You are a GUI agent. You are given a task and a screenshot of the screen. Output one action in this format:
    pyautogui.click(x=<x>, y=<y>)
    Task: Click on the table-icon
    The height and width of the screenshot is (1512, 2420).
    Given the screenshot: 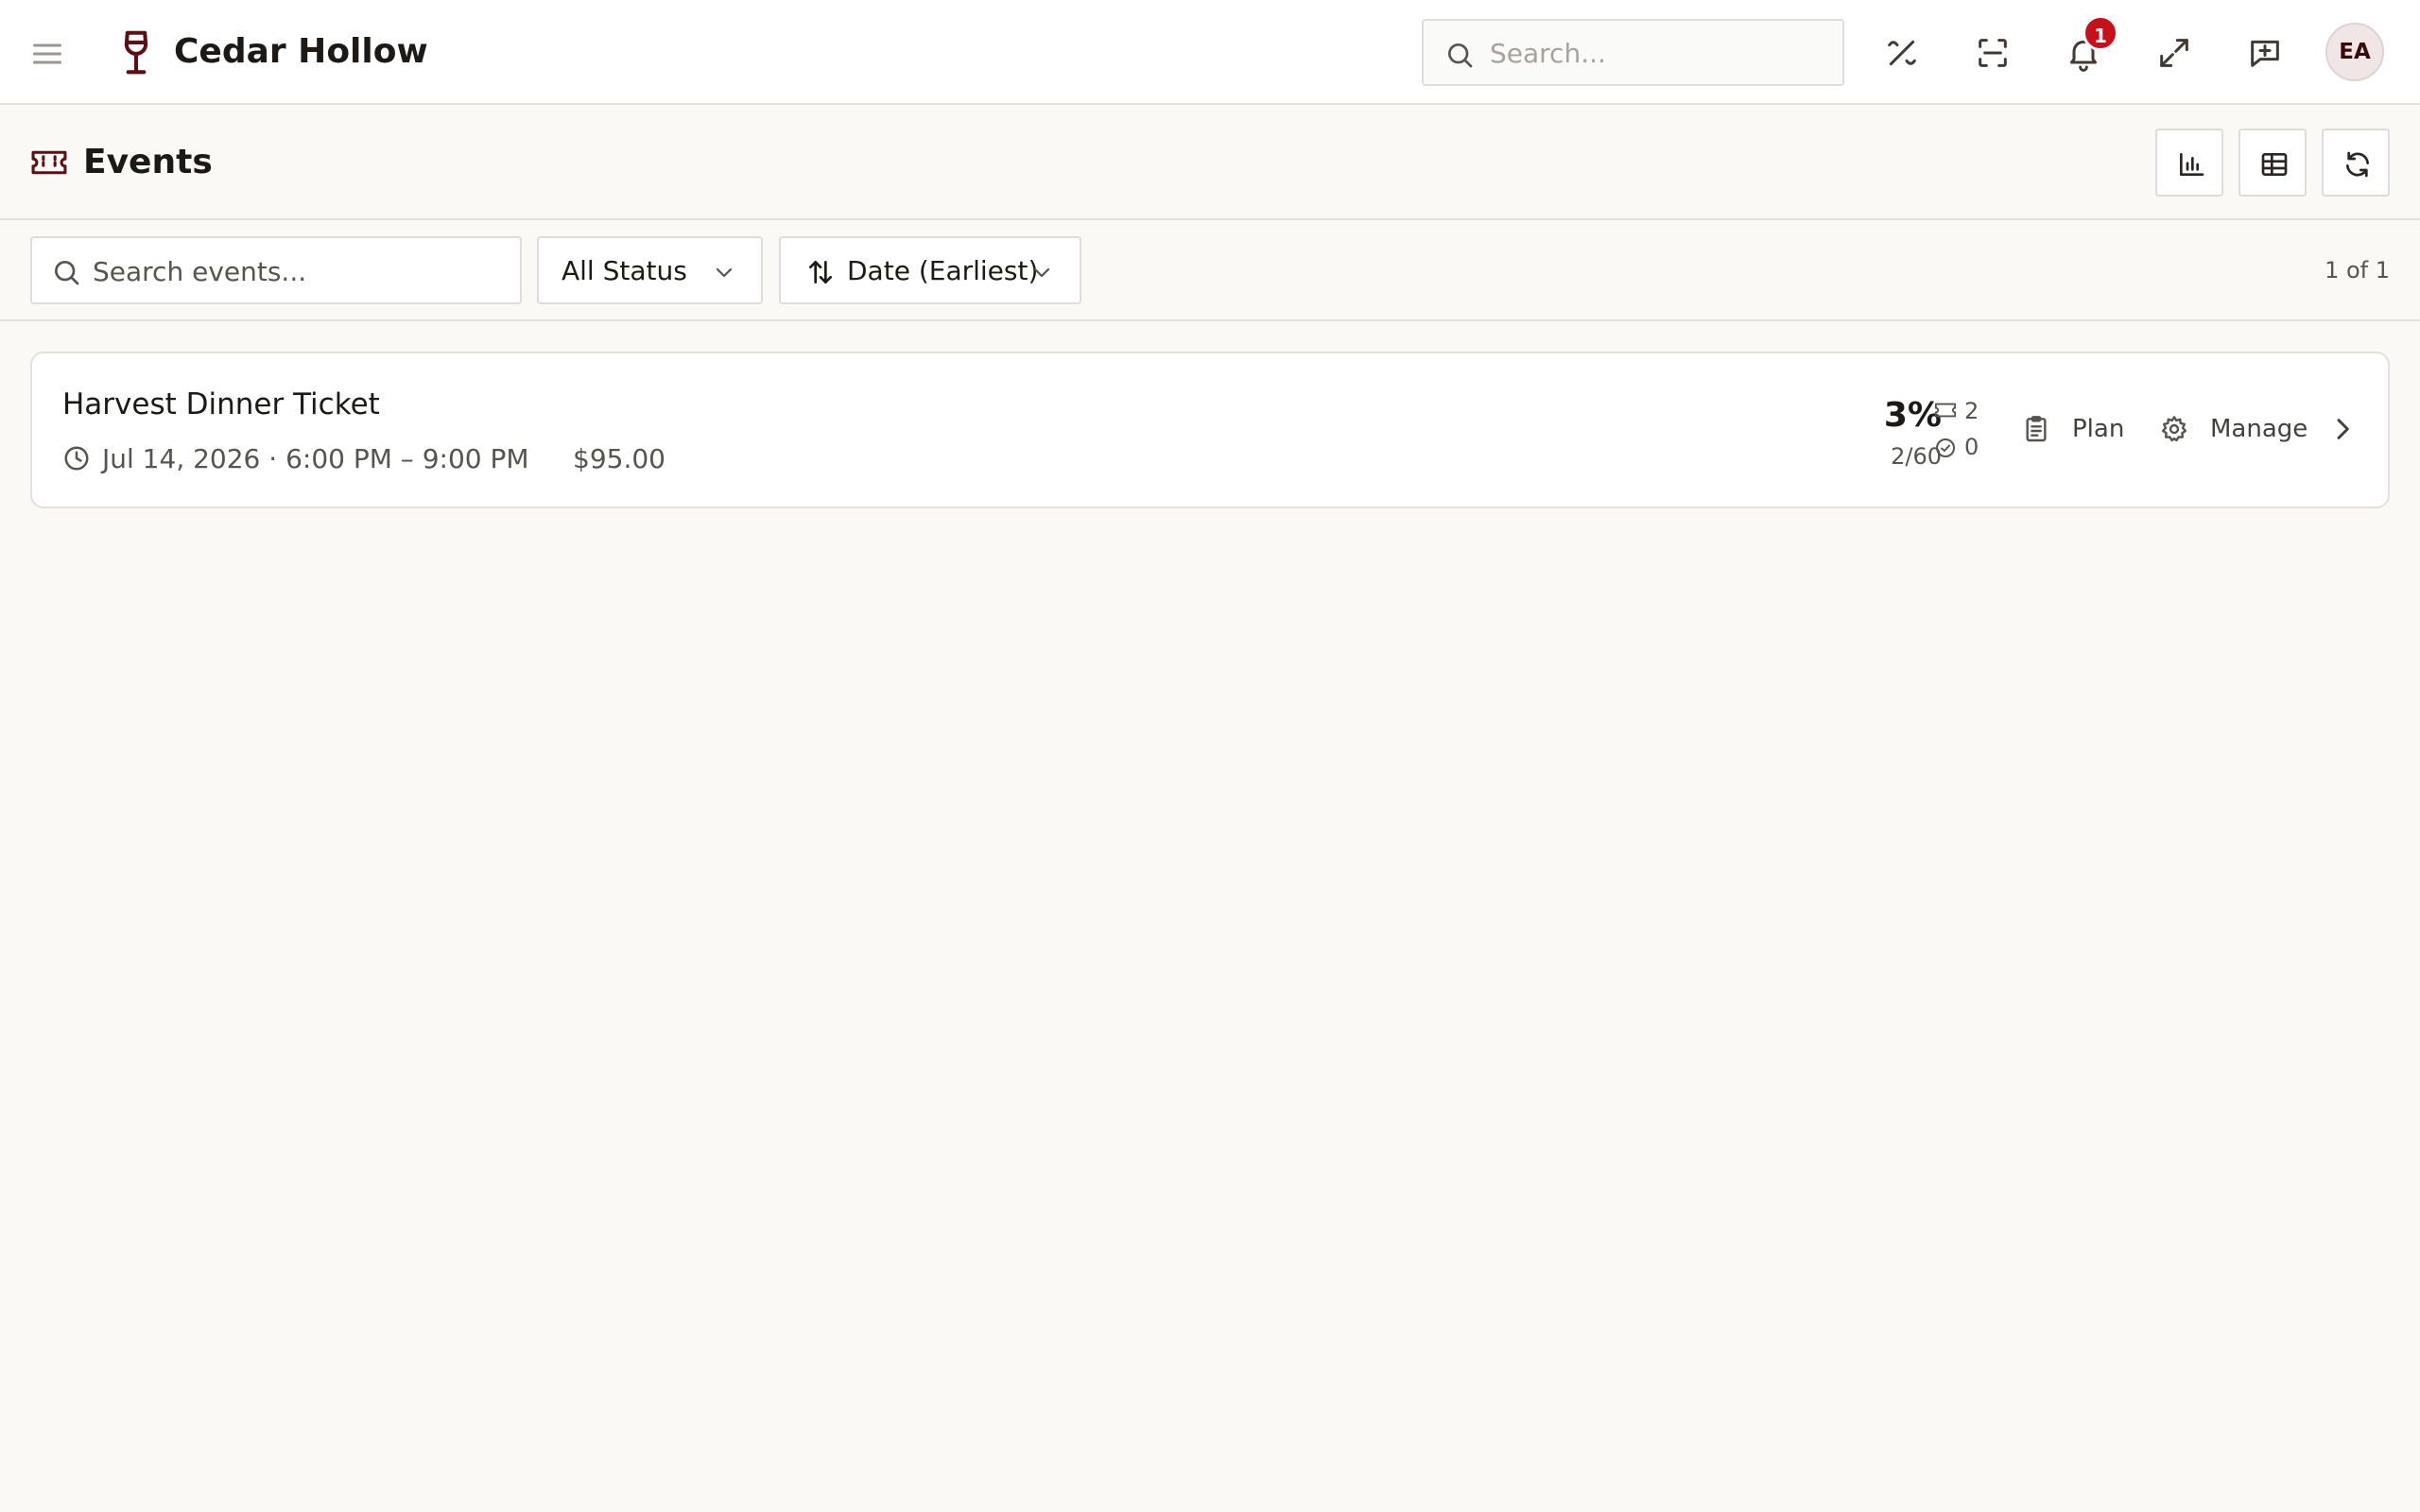 What is the action you would take?
    pyautogui.click(x=2274, y=164)
    